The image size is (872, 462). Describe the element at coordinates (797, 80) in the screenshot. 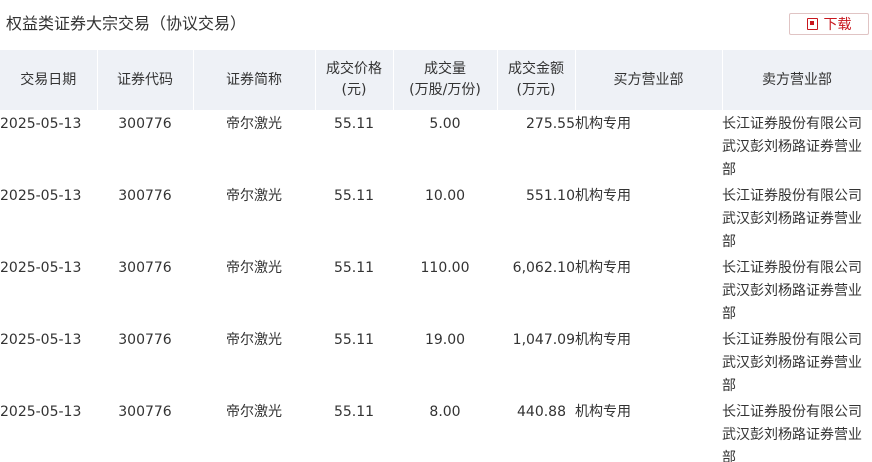

I see `col-header-seller: 卖方营业部` at that location.